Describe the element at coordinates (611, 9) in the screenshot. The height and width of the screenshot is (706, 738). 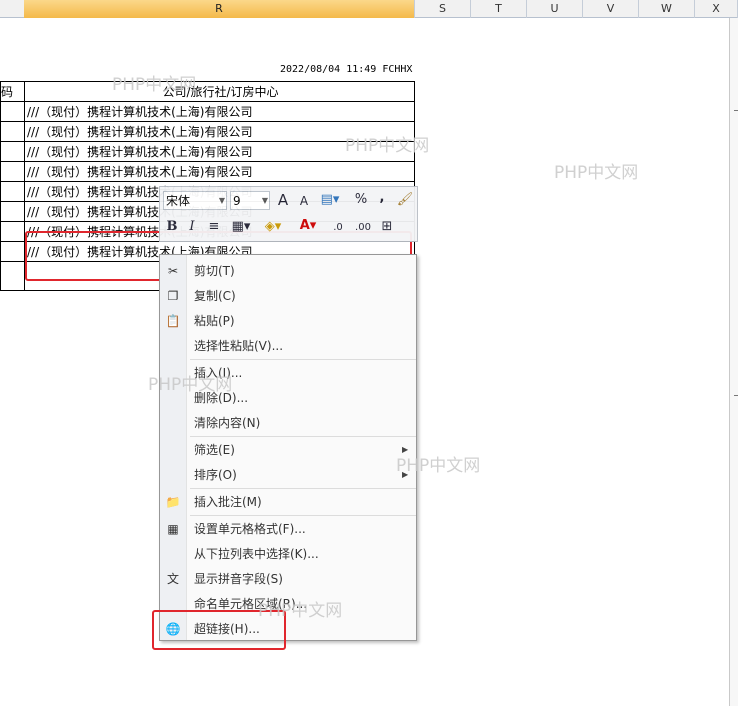
I see `column-header-v: V` at that location.